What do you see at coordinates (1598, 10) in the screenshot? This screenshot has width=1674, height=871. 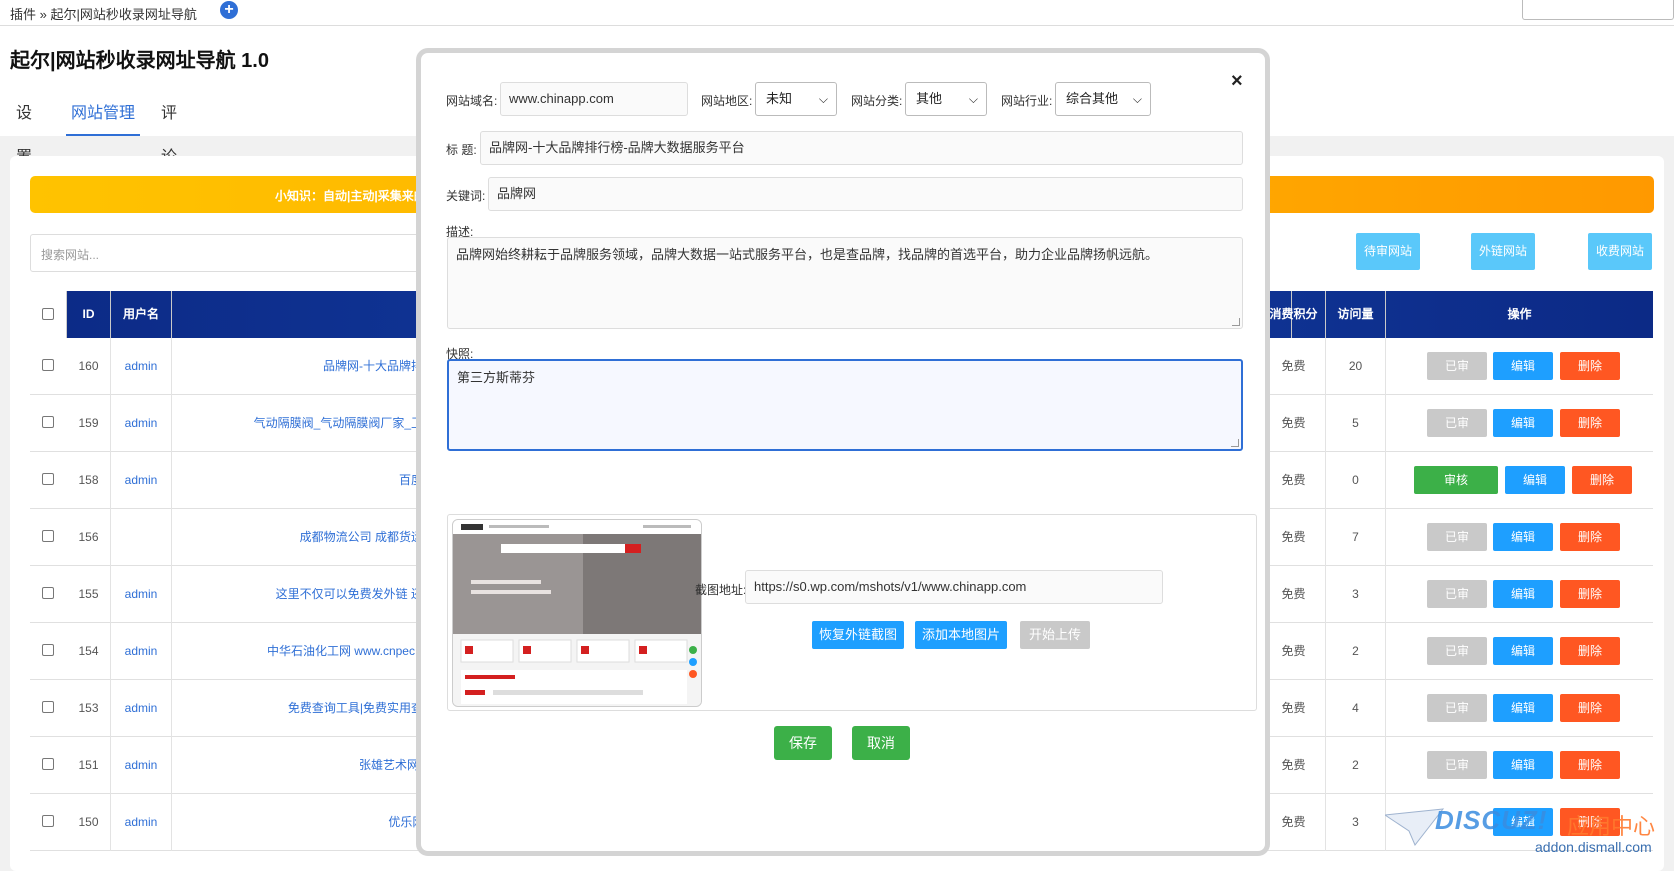 I see `top-search-input` at bounding box center [1598, 10].